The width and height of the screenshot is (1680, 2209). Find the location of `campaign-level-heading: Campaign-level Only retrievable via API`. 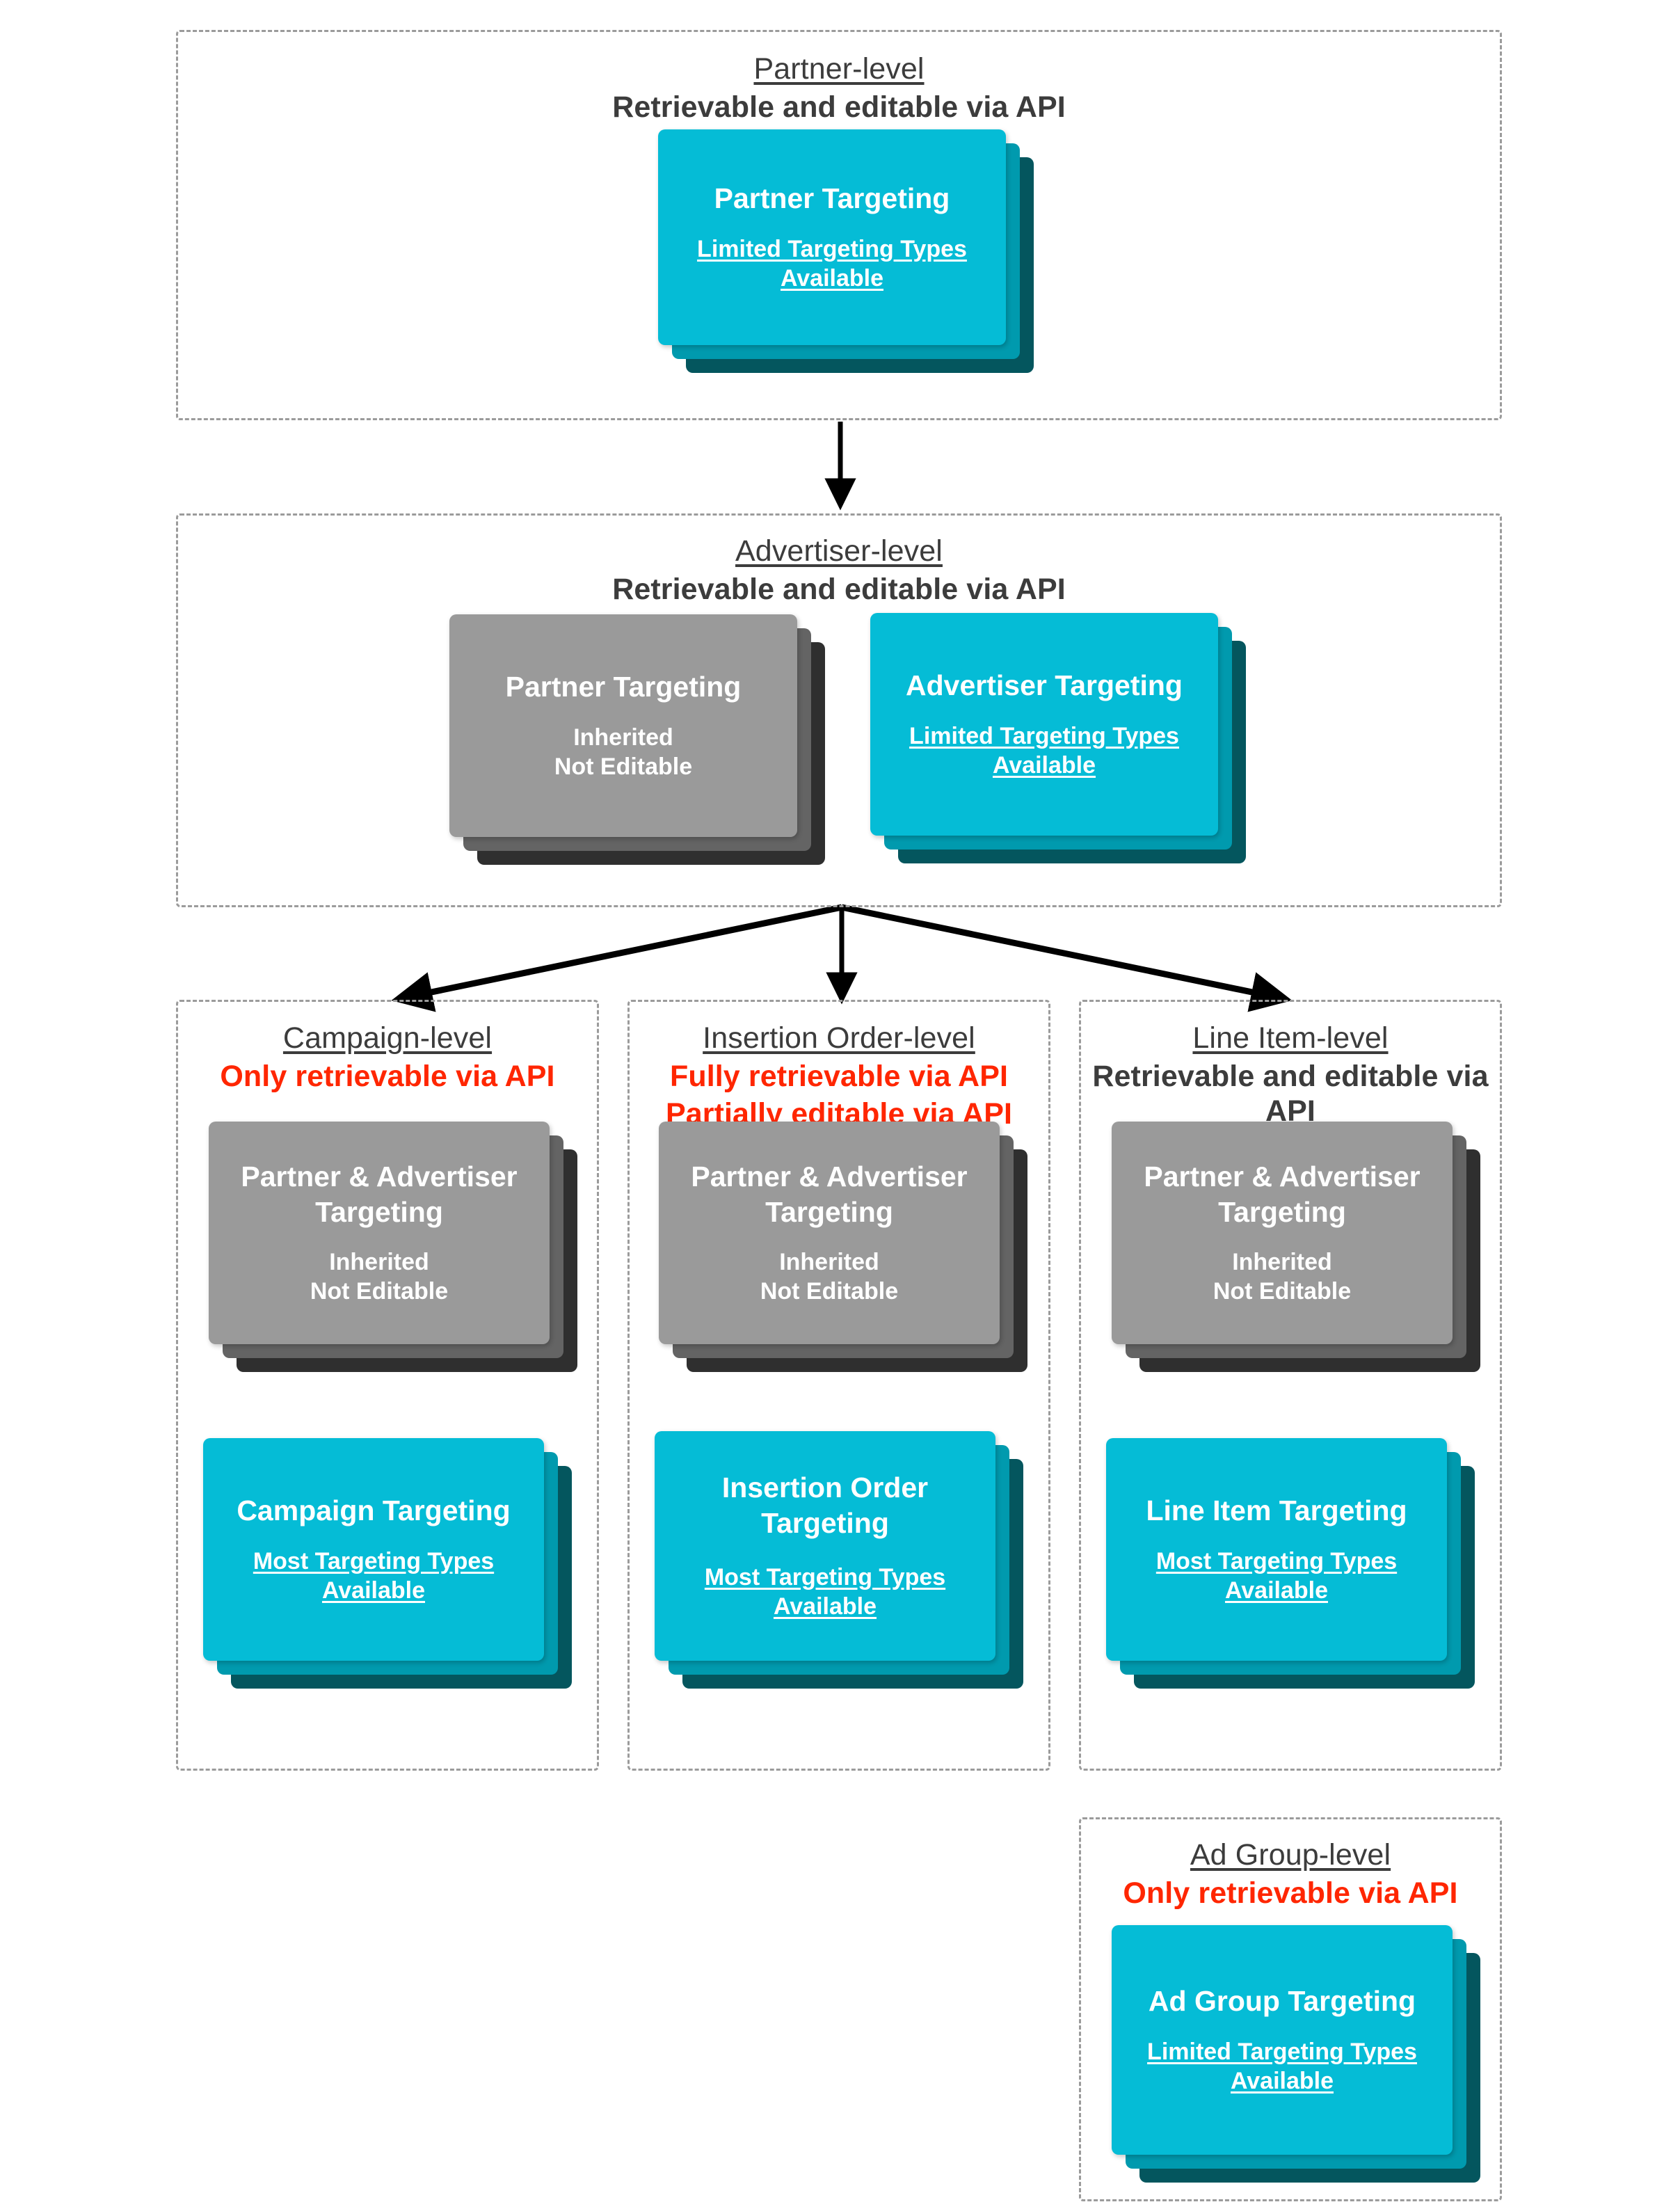

campaign-level-heading: Campaign-level Only retrievable via API is located at coordinates (387, 1058).